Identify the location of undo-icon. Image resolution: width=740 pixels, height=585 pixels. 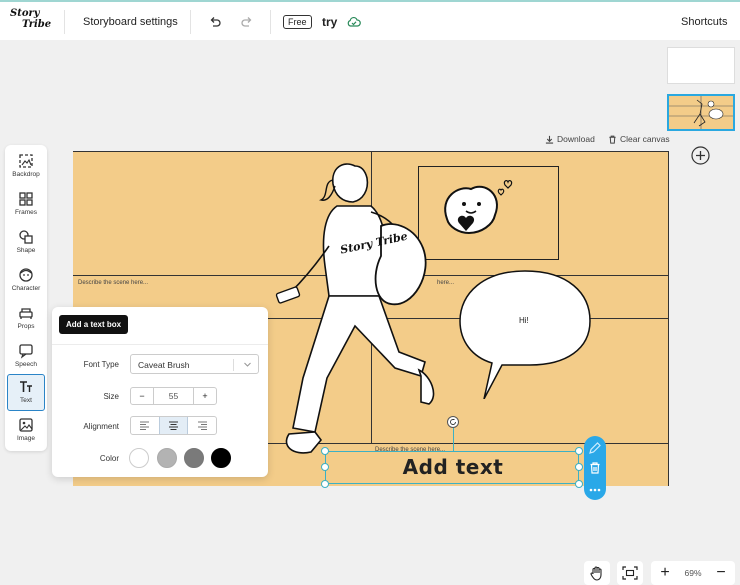
(215, 22).